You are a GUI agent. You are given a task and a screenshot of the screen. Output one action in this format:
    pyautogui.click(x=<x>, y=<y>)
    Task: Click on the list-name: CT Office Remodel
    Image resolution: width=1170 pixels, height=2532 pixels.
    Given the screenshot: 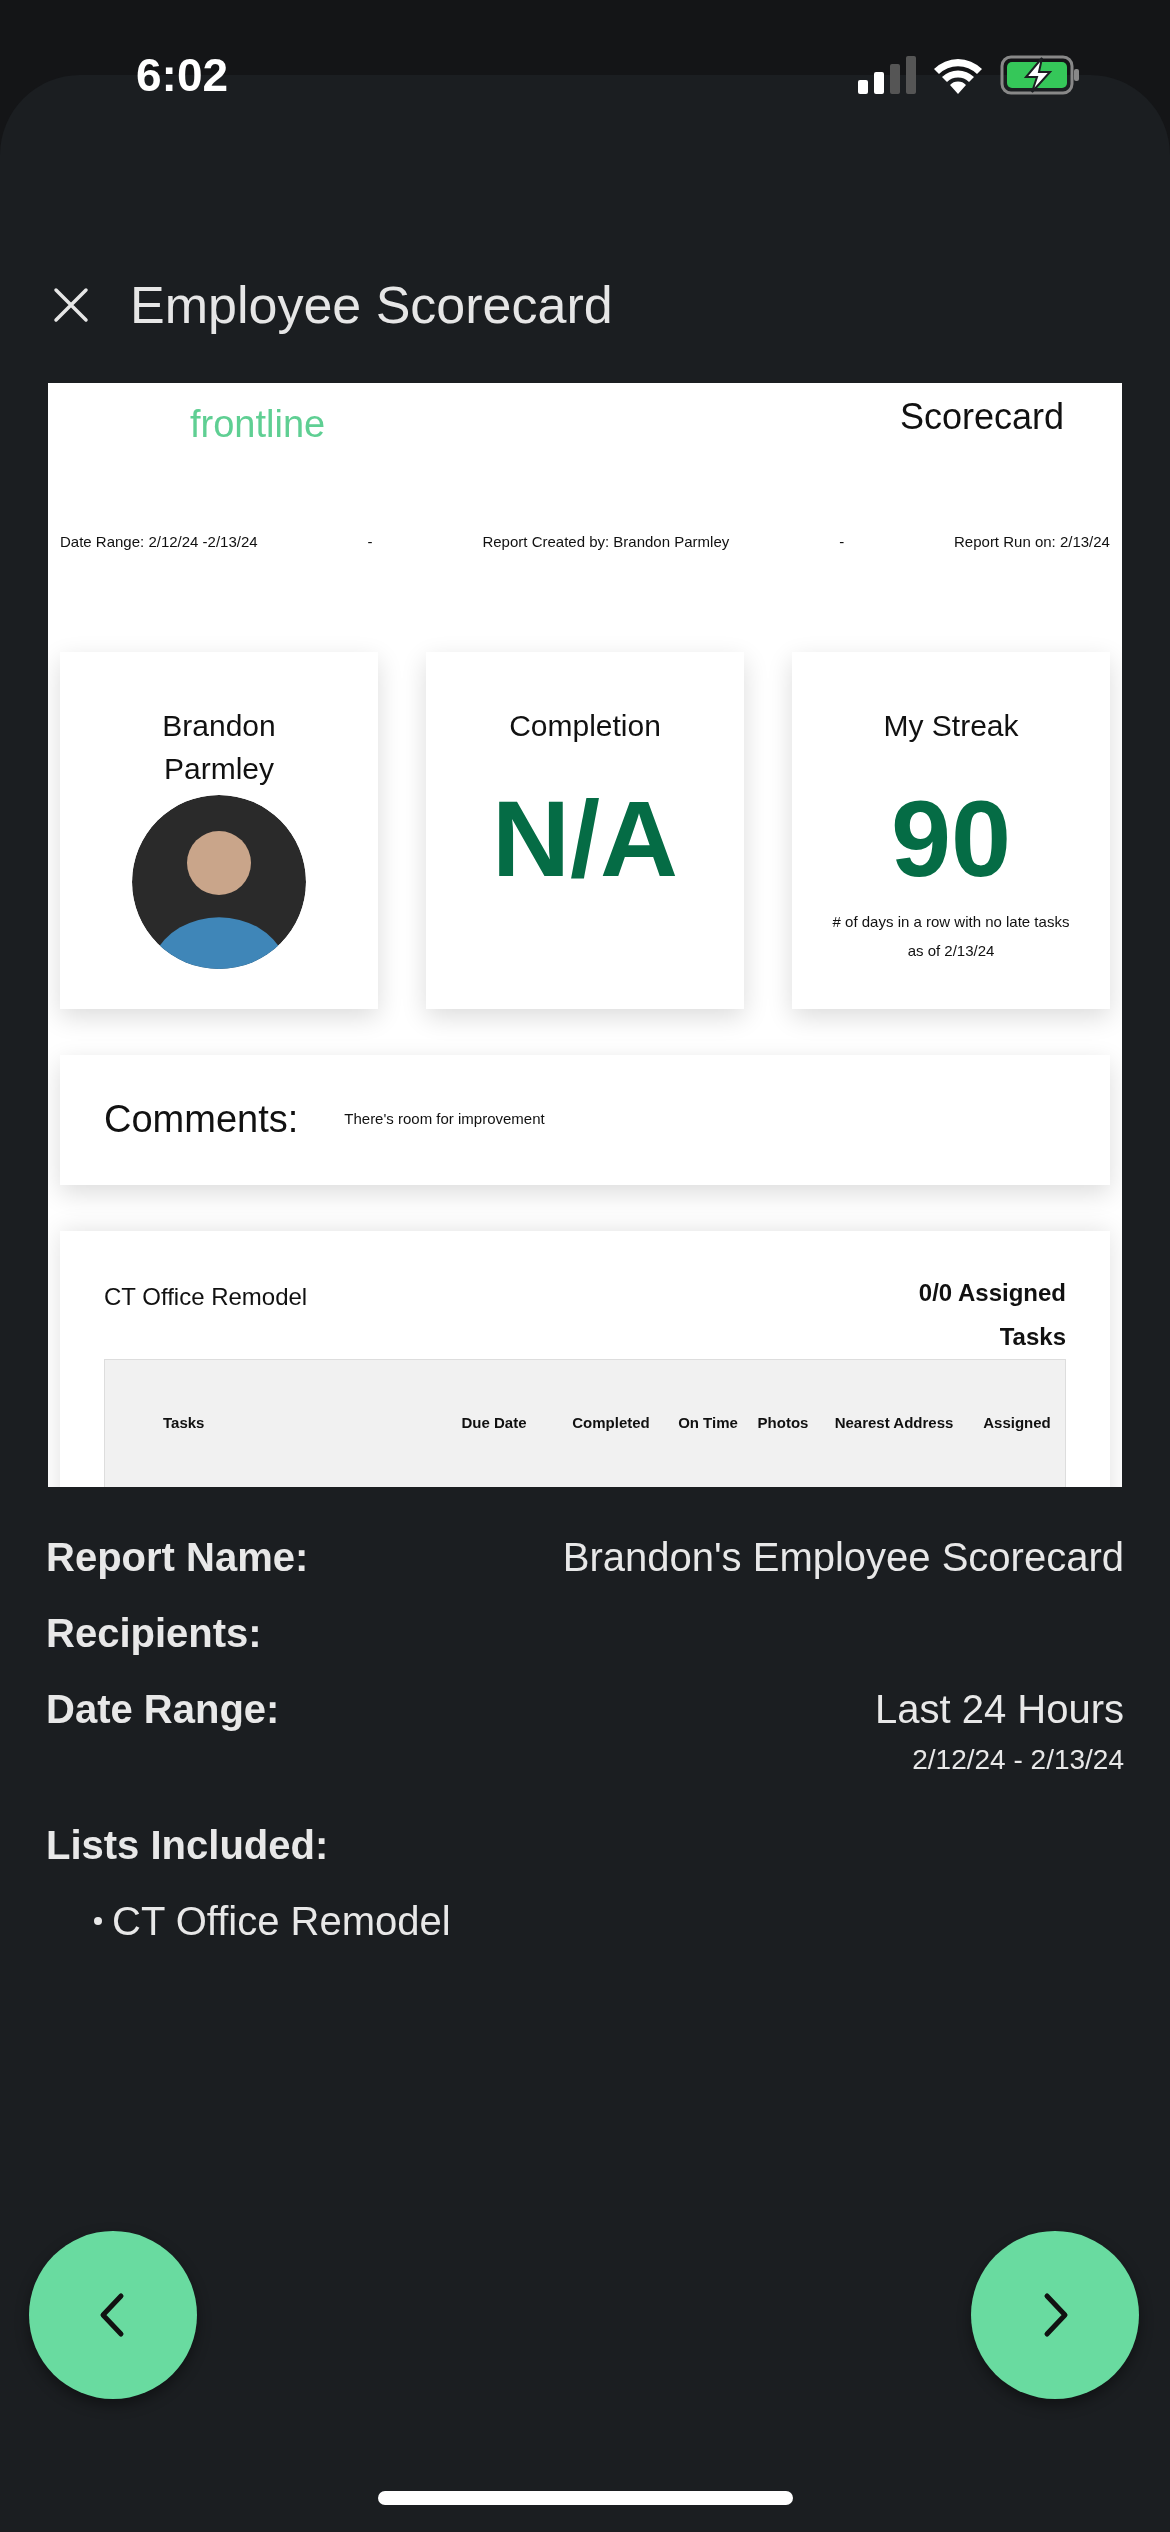 What is the action you would take?
    pyautogui.click(x=206, y=1296)
    